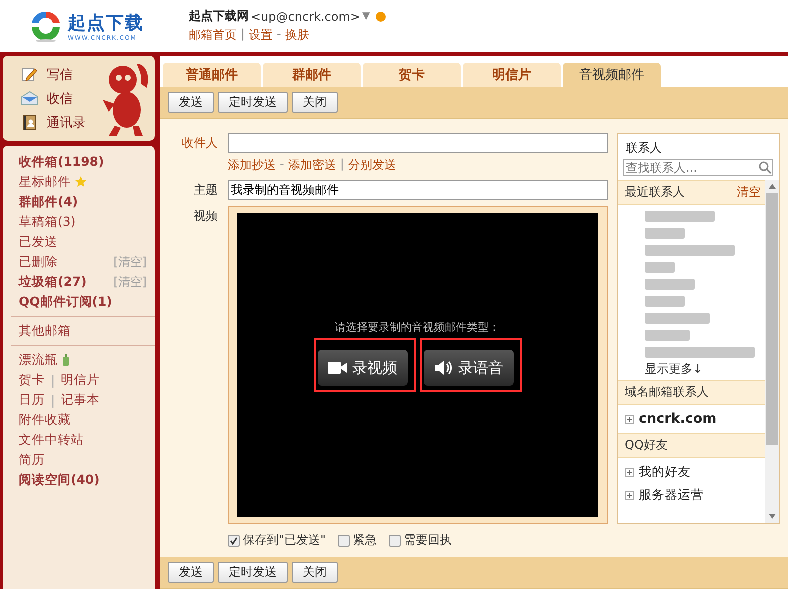 The height and width of the screenshot is (589, 788). Describe the element at coordinates (644, 148) in the screenshot. I see `contacts-title: 联系人` at that location.